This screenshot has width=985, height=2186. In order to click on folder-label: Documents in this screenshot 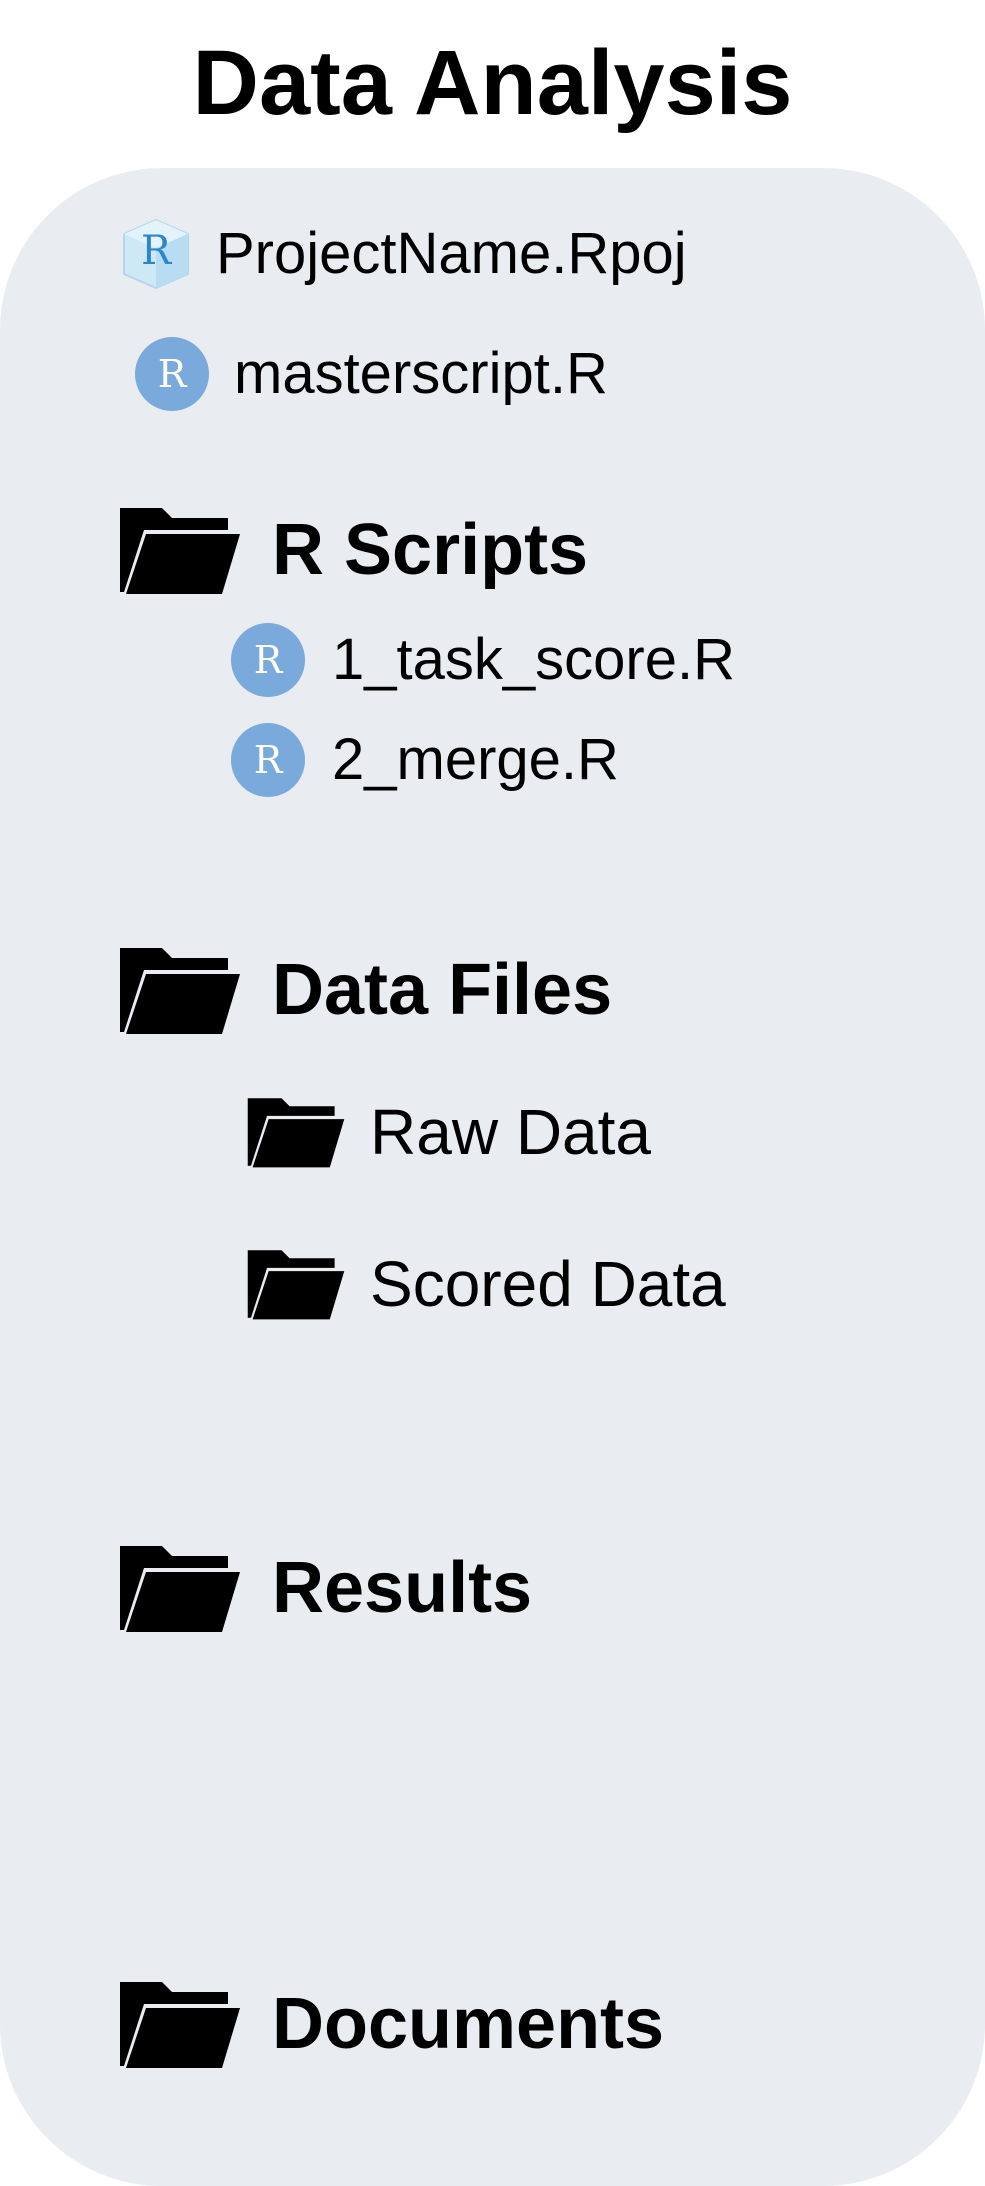, I will do `click(468, 2024)`.